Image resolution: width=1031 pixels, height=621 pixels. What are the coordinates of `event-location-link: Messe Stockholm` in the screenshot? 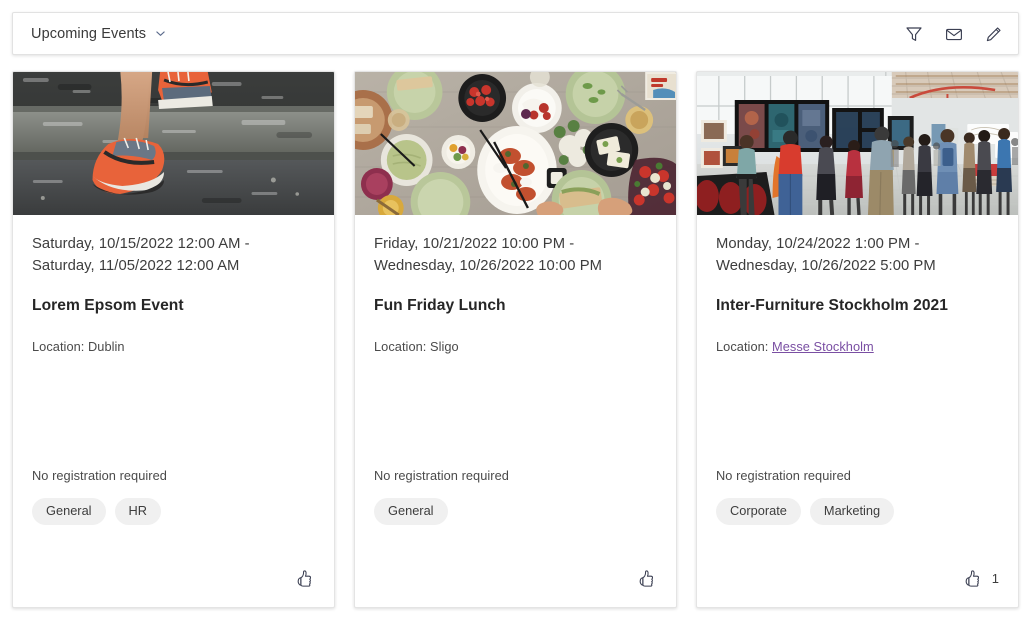 It's located at (823, 346).